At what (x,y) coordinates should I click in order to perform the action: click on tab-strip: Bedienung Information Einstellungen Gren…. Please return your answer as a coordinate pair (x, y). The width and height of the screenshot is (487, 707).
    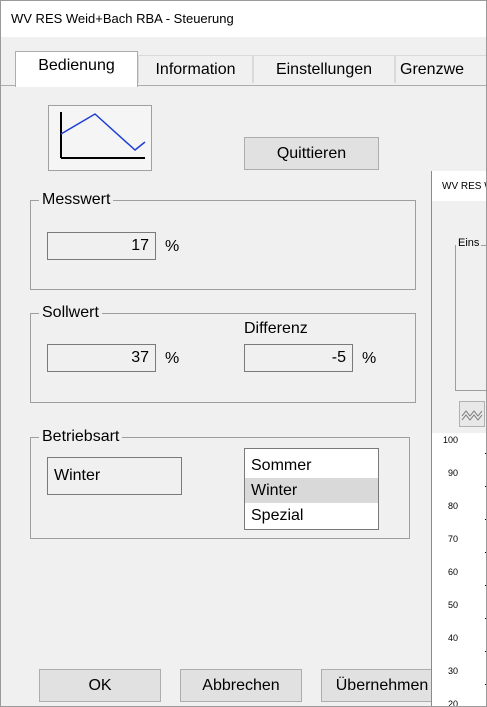
    Looking at the image, I should click on (243, 91).